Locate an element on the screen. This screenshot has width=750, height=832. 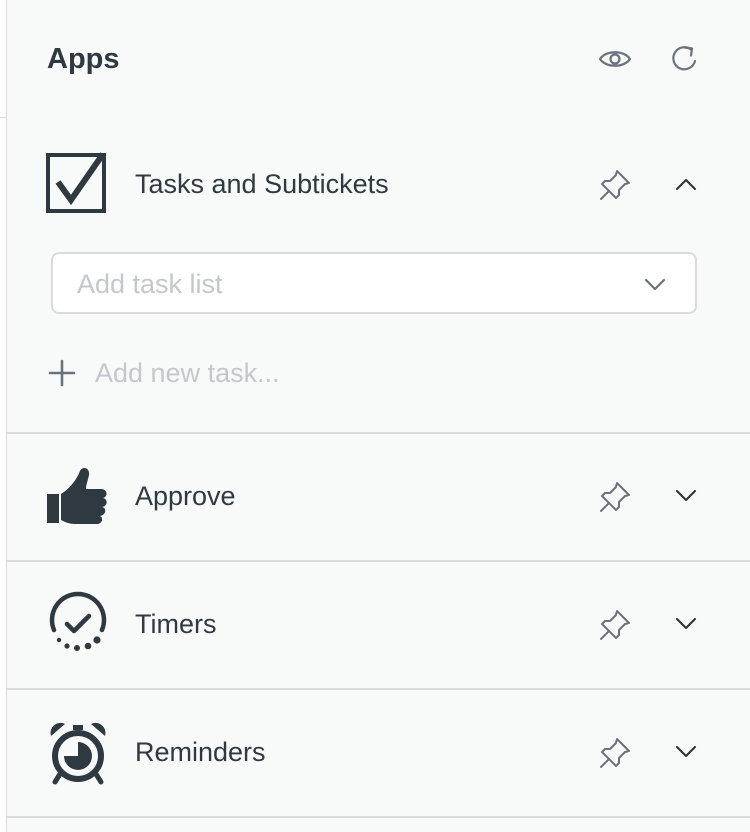
thumbs-up-icon is located at coordinates (78, 497).